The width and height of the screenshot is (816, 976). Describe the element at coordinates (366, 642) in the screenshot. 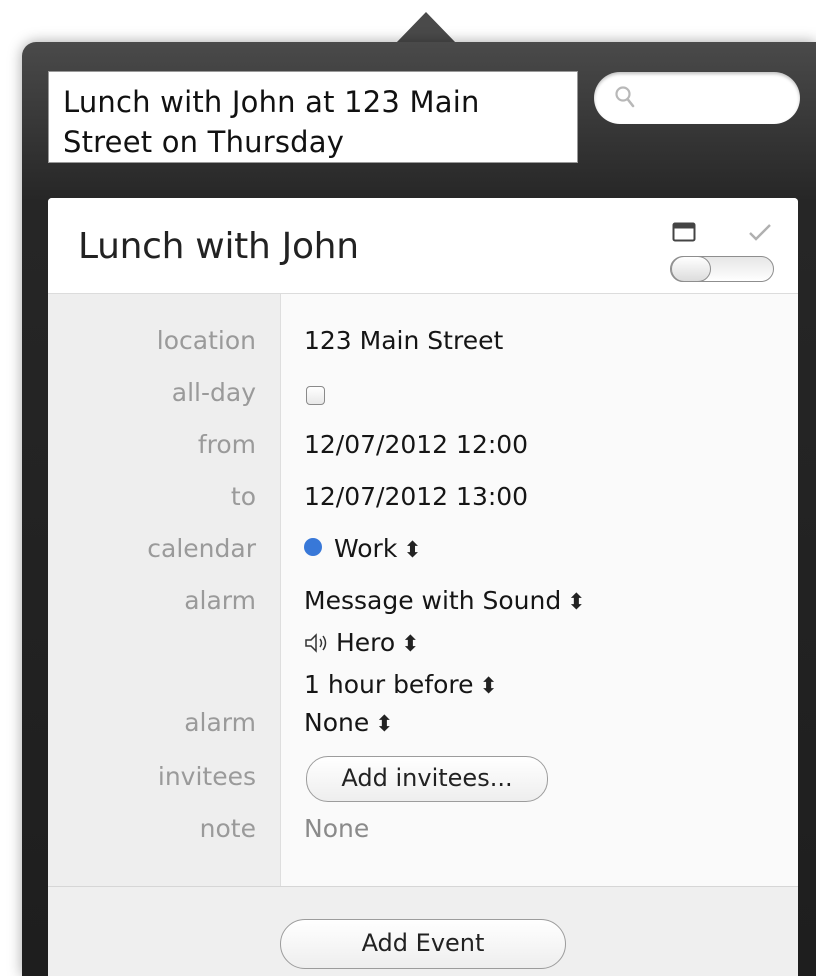

I see `alarm-sound-value: Hero` at that location.